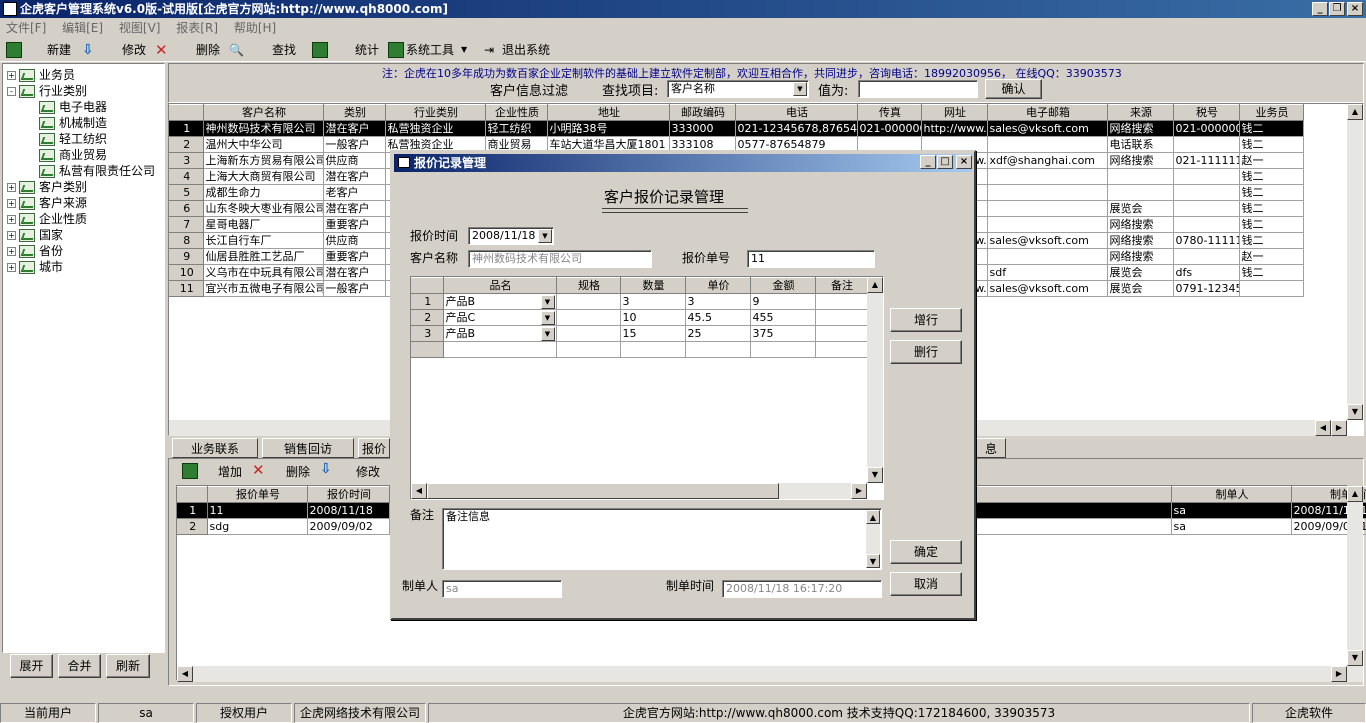  What do you see at coordinates (41, 75) in the screenshot?
I see `tree-item: + 业务员` at bounding box center [41, 75].